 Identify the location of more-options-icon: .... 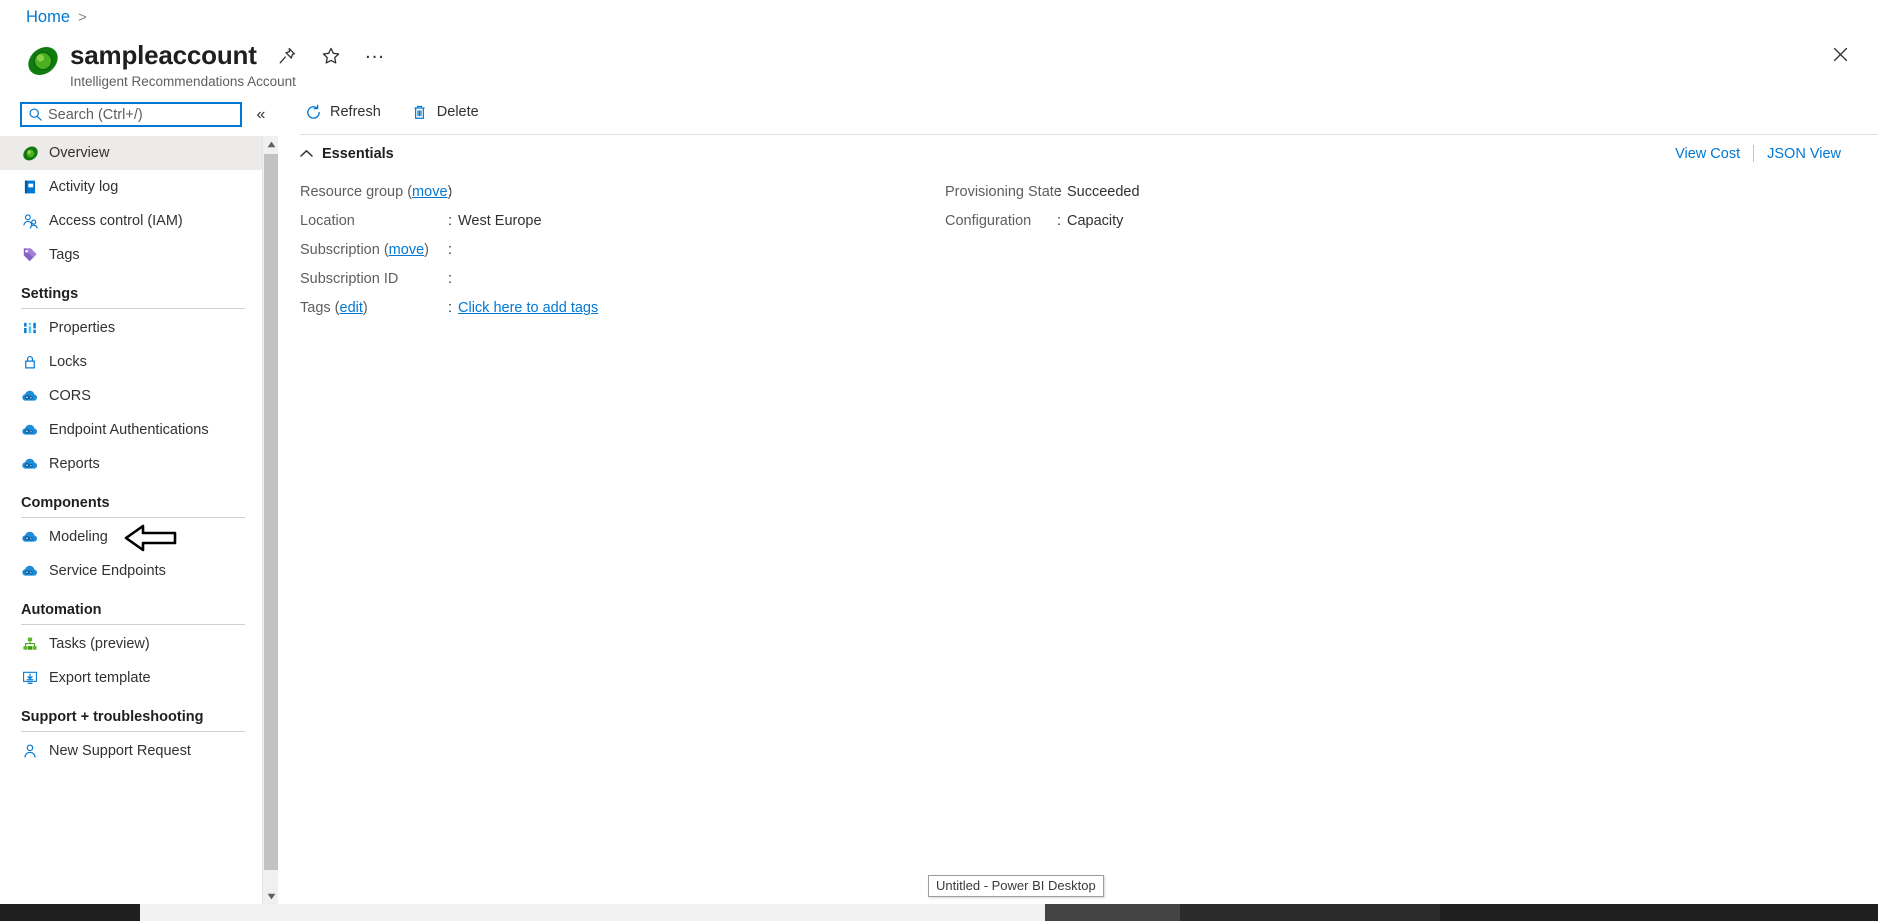
(375, 56).